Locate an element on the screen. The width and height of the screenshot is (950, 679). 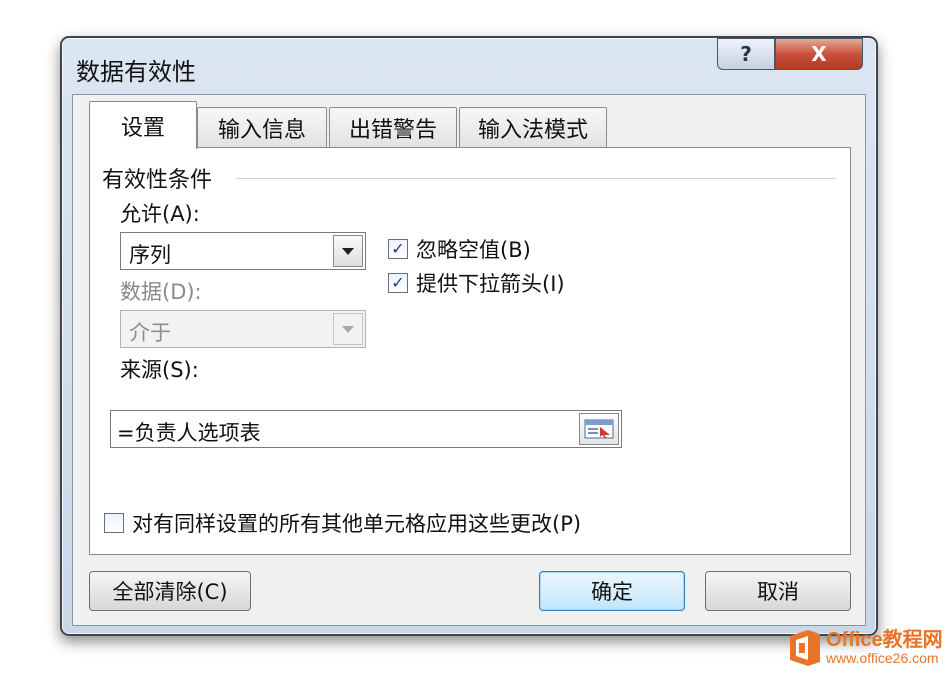
in-cell-dropdown-checkbox: ✓ 提供下拉箭头(I) is located at coordinates (476, 283).